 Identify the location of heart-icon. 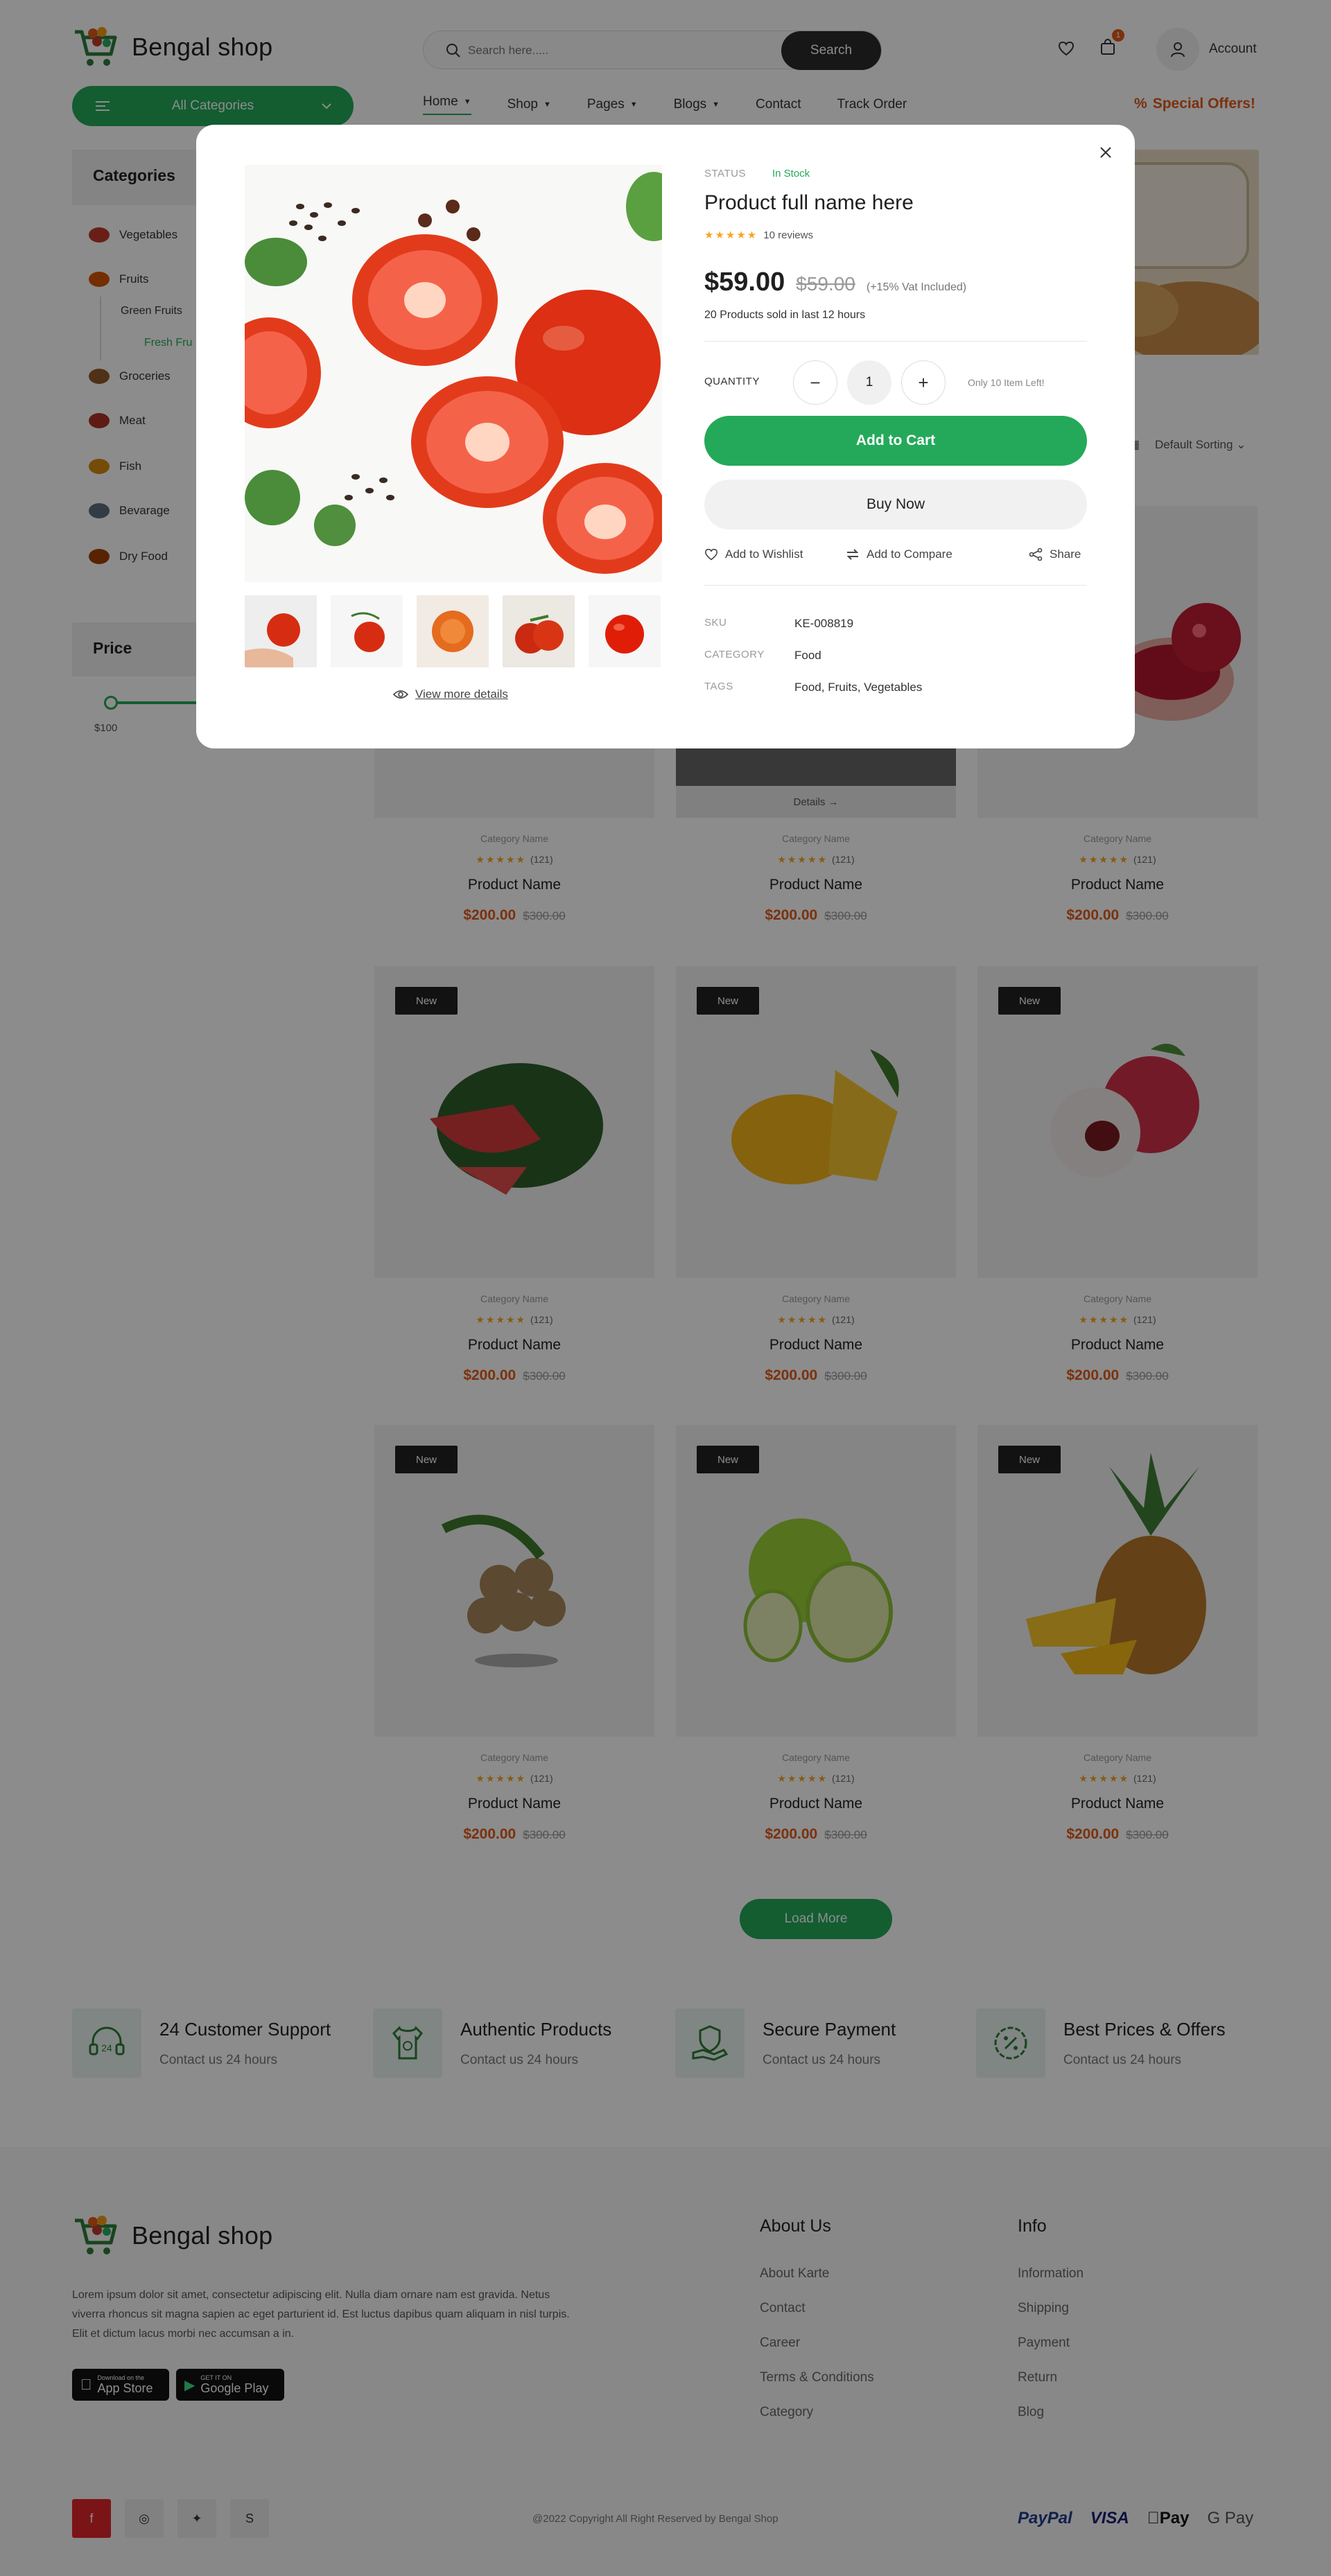
(711, 554).